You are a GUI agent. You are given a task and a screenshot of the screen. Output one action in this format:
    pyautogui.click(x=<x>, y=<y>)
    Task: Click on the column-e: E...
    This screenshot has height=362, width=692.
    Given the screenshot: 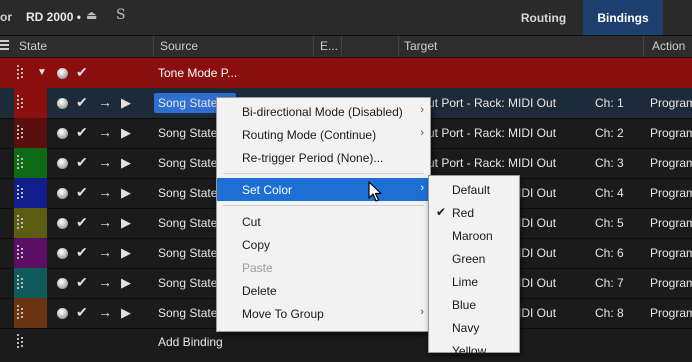 What is the action you would take?
    pyautogui.click(x=329, y=46)
    